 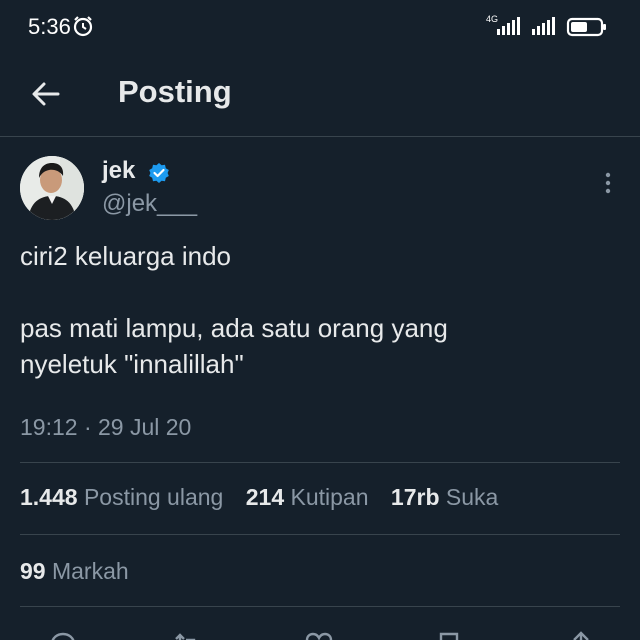 What do you see at coordinates (126, 256) in the screenshot?
I see `tweet-text-line: ciri2 keluarga indo` at bounding box center [126, 256].